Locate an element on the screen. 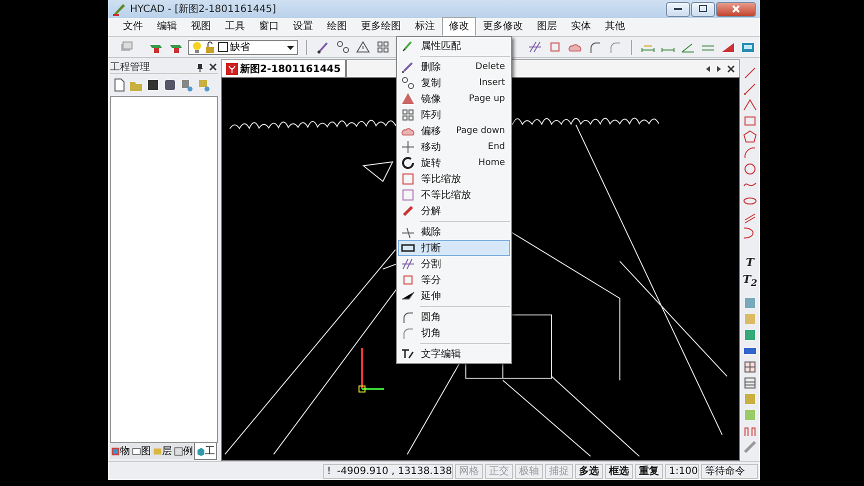 The width and height of the screenshot is (864, 486). scale: 1:100 is located at coordinates (682, 471).